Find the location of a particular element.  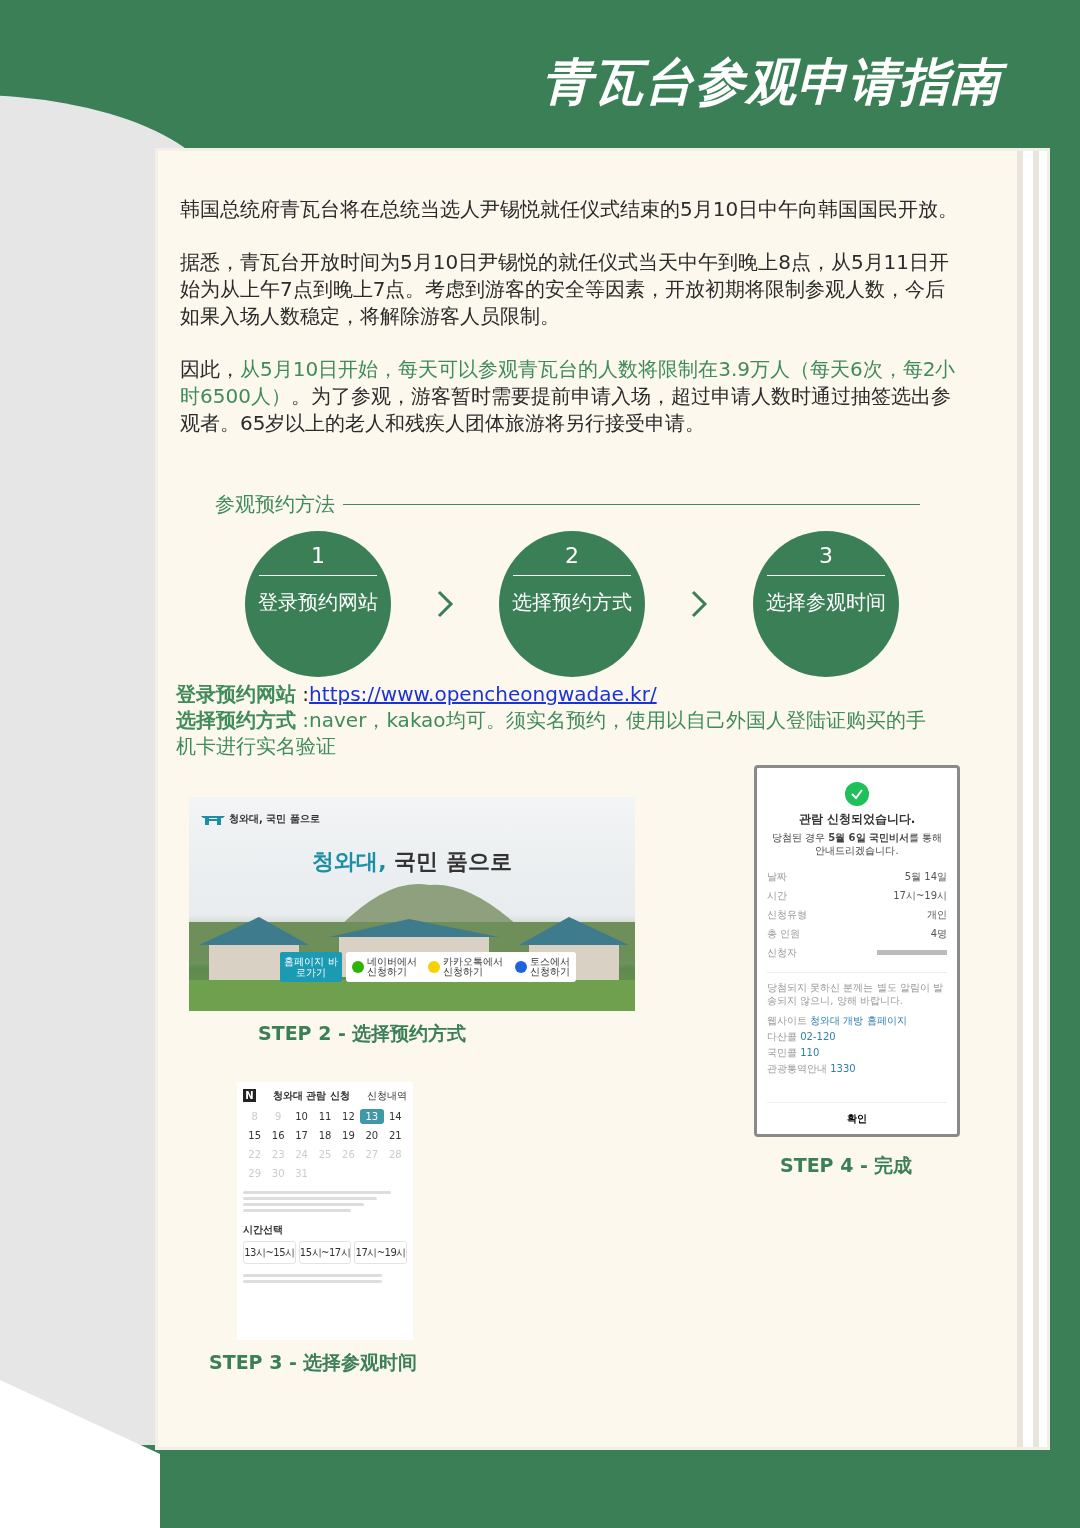

check-icon is located at coordinates (857, 794).